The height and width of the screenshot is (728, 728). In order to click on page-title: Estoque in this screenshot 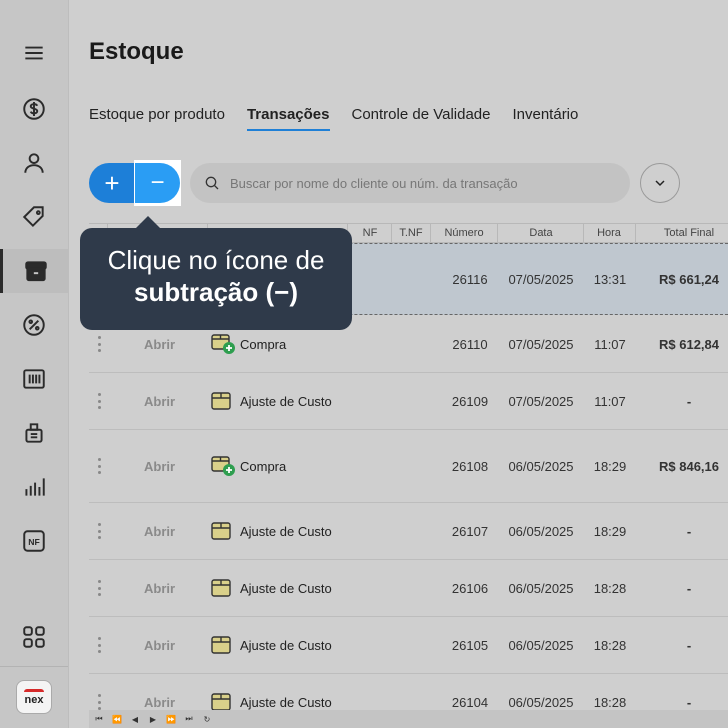, I will do `click(136, 51)`.